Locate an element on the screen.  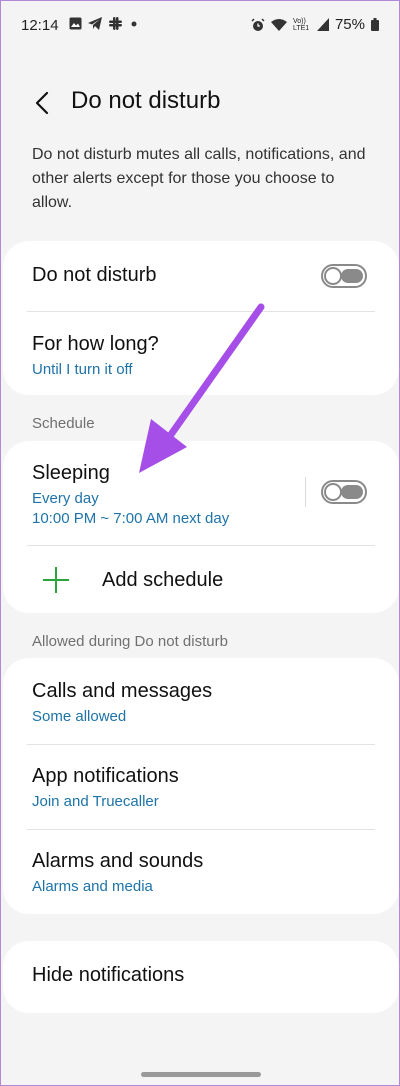
telegram-icon is located at coordinates (95, 23).